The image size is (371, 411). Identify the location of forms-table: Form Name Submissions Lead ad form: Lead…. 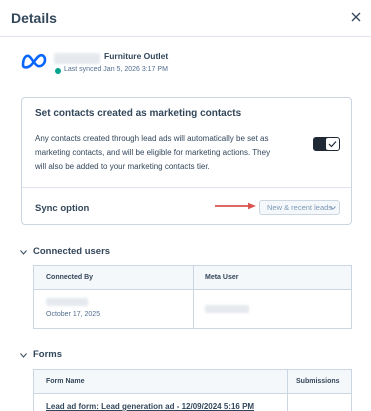
(192, 390).